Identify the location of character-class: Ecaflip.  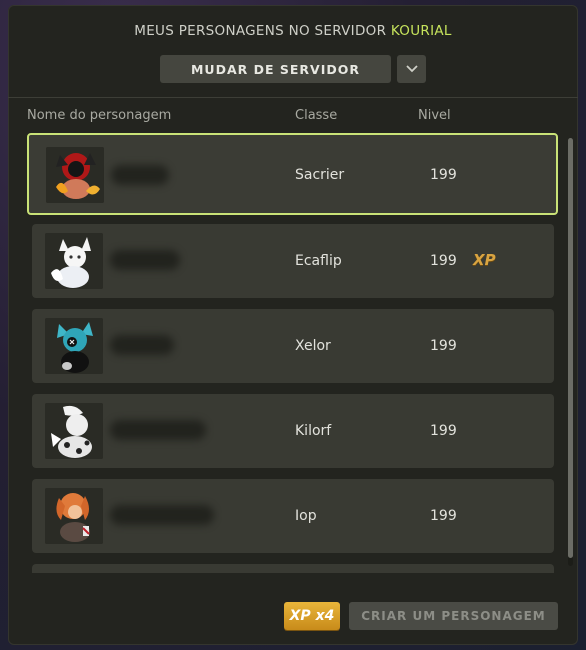
(318, 261).